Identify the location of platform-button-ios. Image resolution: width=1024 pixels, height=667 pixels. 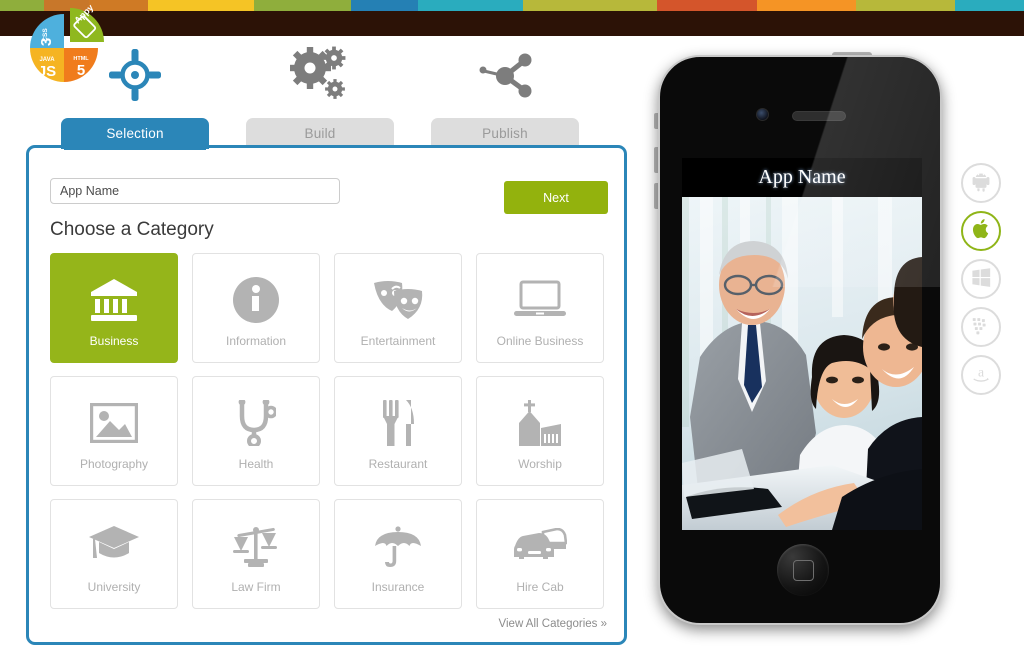
(981, 231).